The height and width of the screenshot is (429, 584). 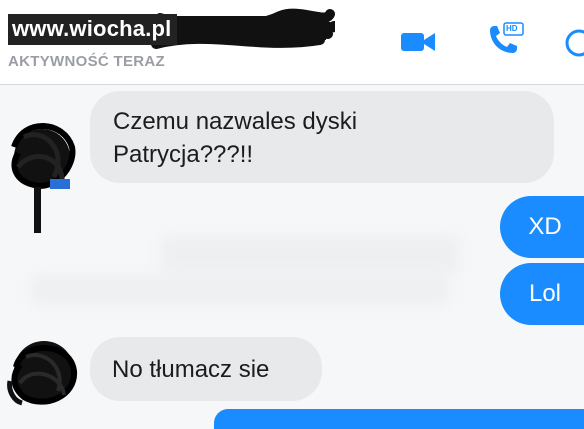 What do you see at coordinates (512, 28) in the screenshot?
I see `hd-badge: HD` at bounding box center [512, 28].